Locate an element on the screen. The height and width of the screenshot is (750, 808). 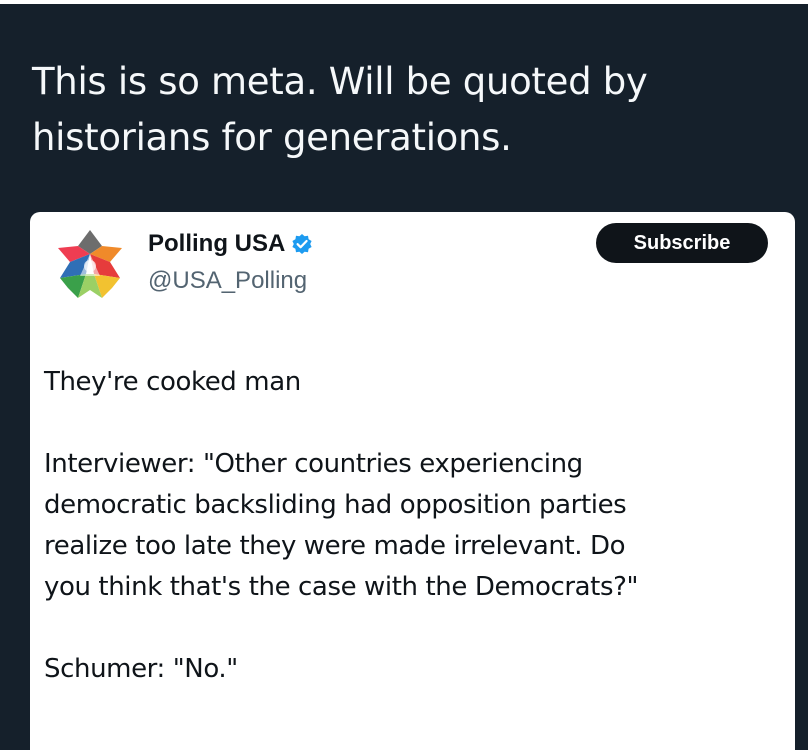
author-name: Polling USA is located at coordinates (230, 244).